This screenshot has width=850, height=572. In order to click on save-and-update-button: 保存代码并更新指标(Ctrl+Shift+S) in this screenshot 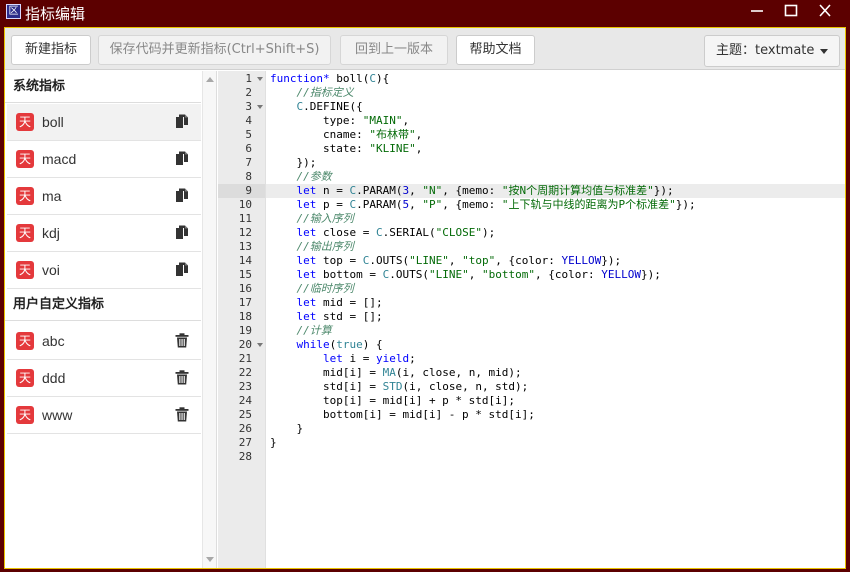, I will do `click(214, 50)`.